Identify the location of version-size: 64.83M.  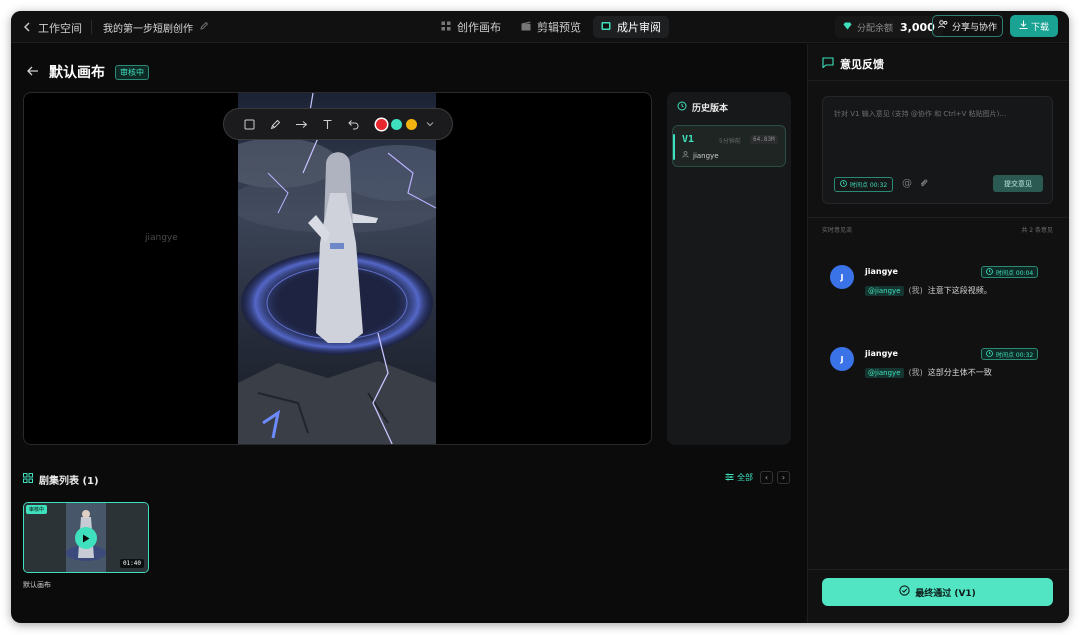
(764, 139).